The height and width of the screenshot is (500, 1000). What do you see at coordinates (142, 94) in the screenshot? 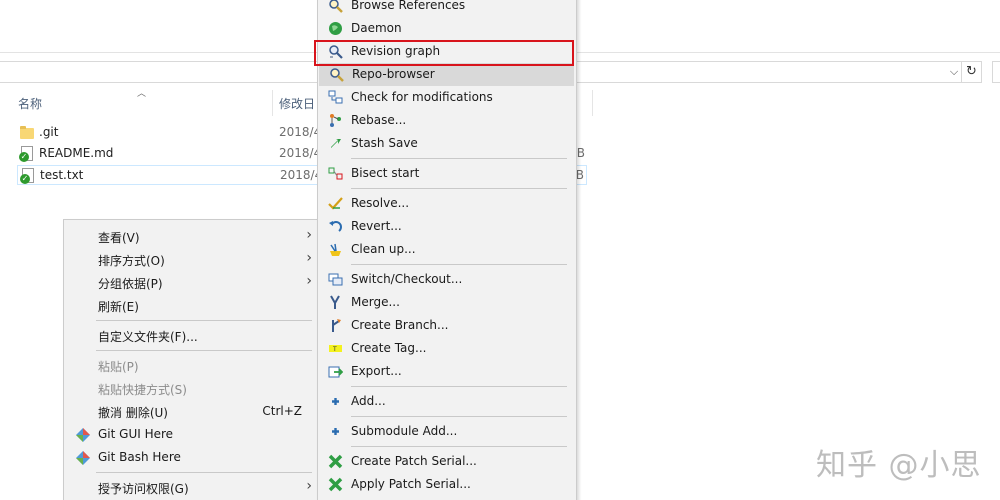
I see `sort-ascending-icon: ︿` at bounding box center [142, 94].